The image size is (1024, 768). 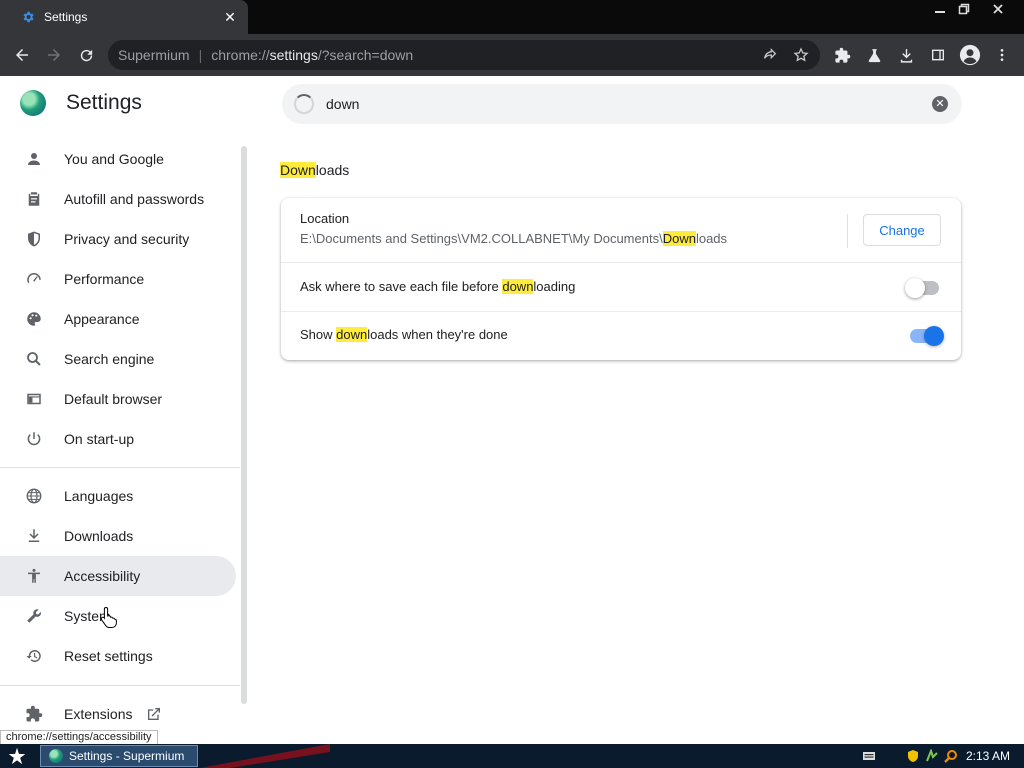 I want to click on puzzle-icon, so click(x=34, y=714).